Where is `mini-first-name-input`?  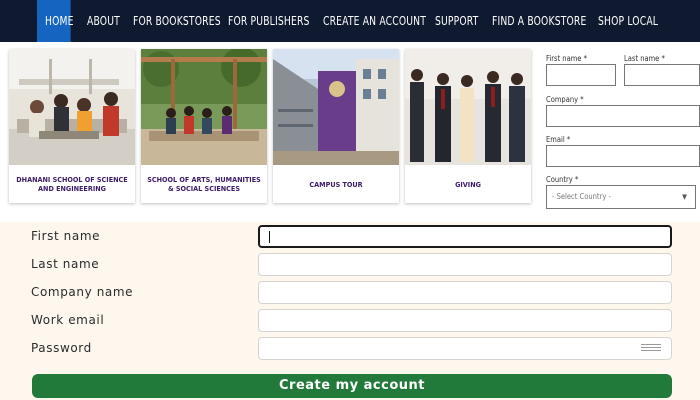
mini-first-name-input is located at coordinates (581, 75).